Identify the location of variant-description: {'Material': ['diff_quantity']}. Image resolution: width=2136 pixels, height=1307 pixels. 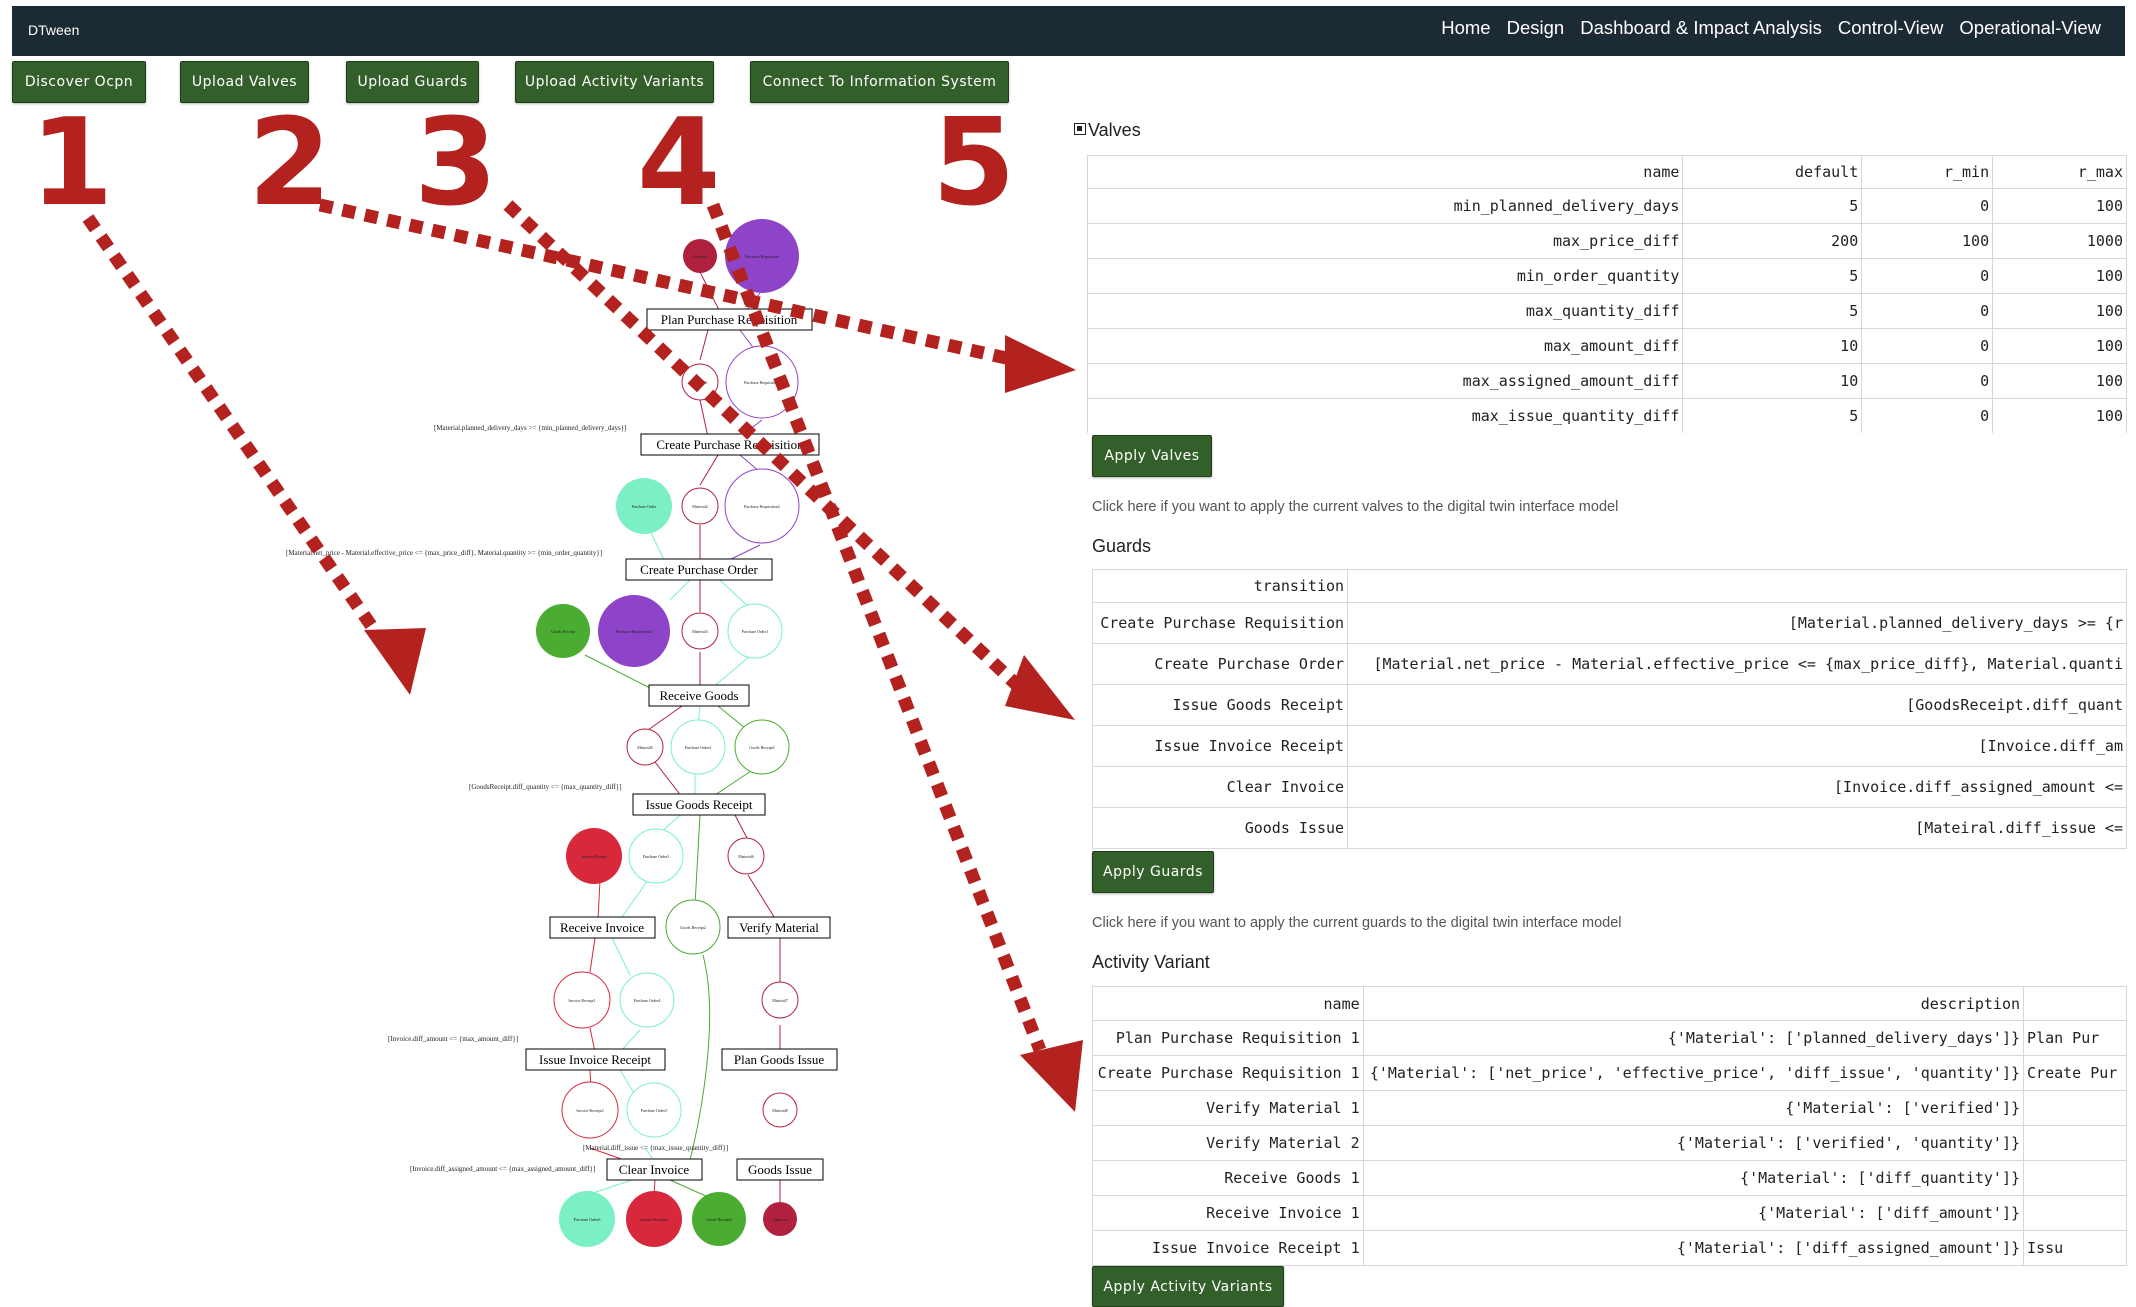
(1693, 1178).